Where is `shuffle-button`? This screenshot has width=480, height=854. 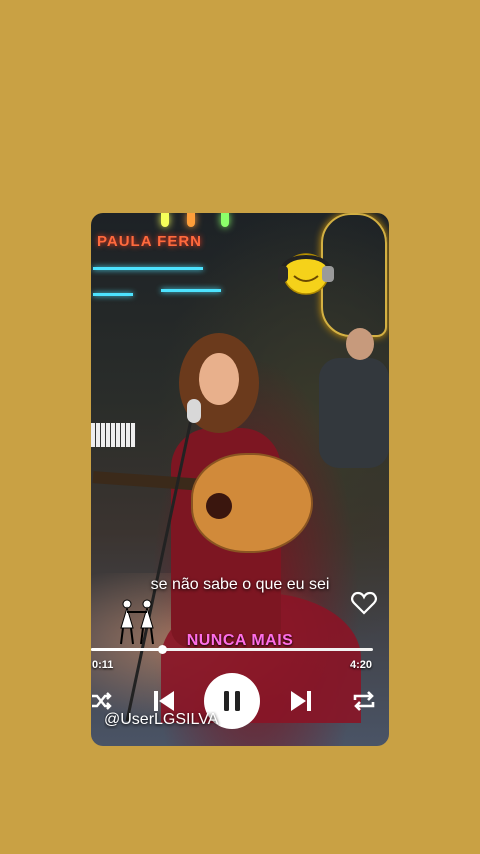 shuffle-button is located at coordinates (101, 701).